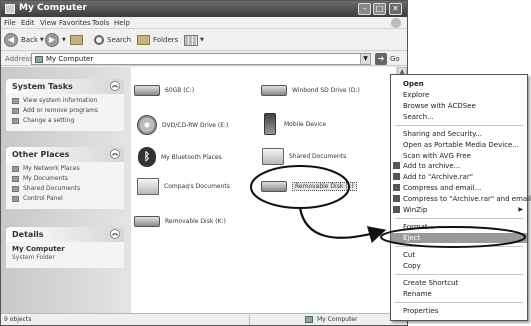 The image size is (531, 326). Describe the element at coordinates (78, 40) in the screenshot. I see `up-button` at that location.